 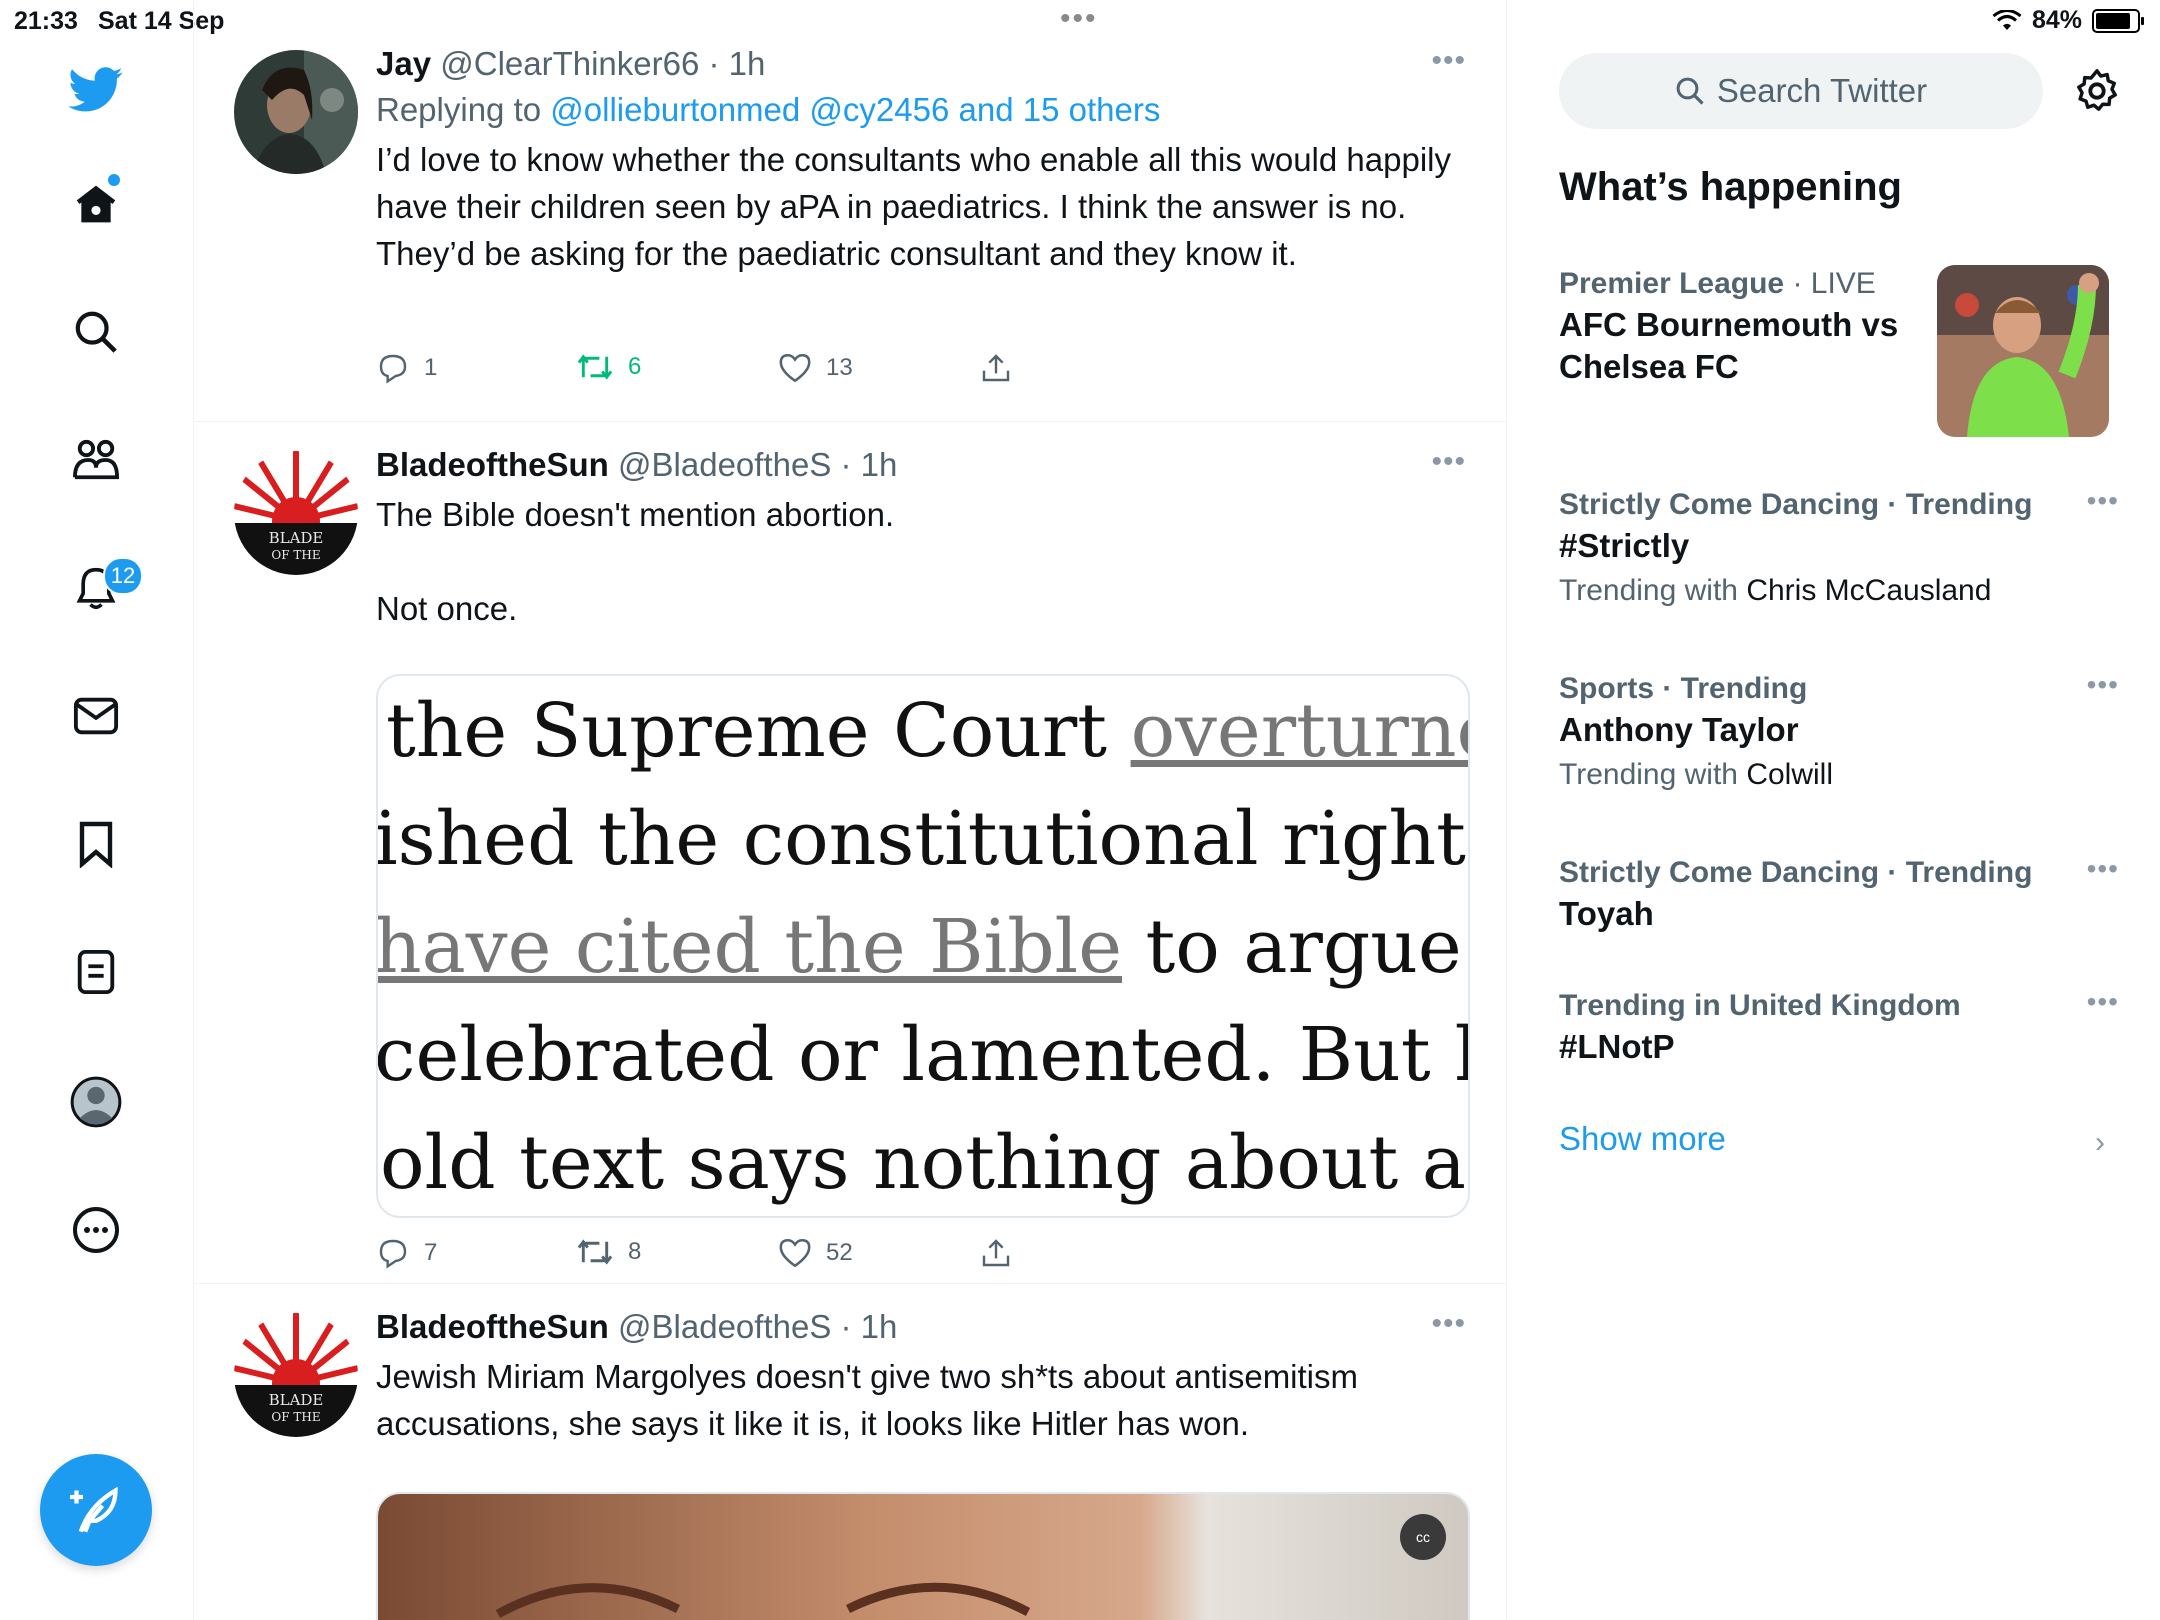 What do you see at coordinates (635, 366) in the screenshot?
I see `retweet-count: 6` at bounding box center [635, 366].